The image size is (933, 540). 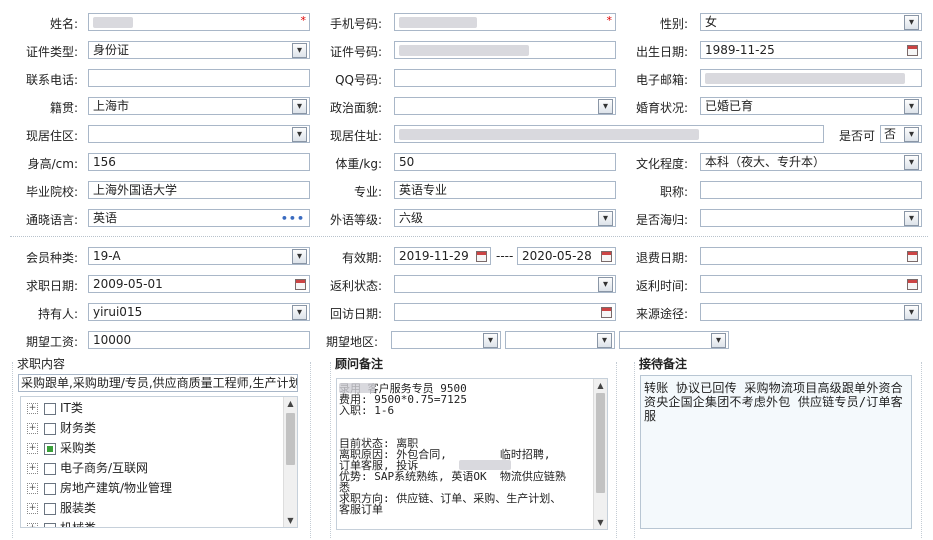 I want to click on district-select, so click(x=199, y=134).